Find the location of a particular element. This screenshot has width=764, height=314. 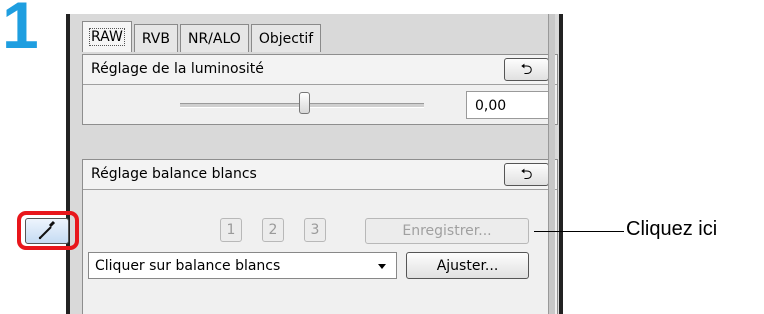

brightness-title: Réglage de la luminosité is located at coordinates (177, 69).